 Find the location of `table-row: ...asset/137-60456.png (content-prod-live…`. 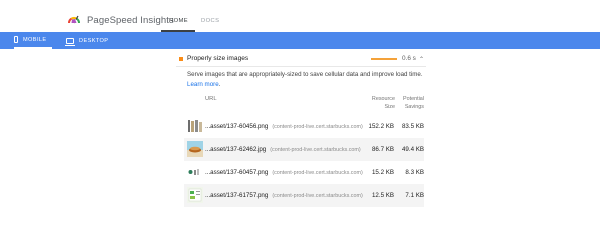

table-row: ...asset/137-60456.png (content-prod-live… is located at coordinates (304, 126).